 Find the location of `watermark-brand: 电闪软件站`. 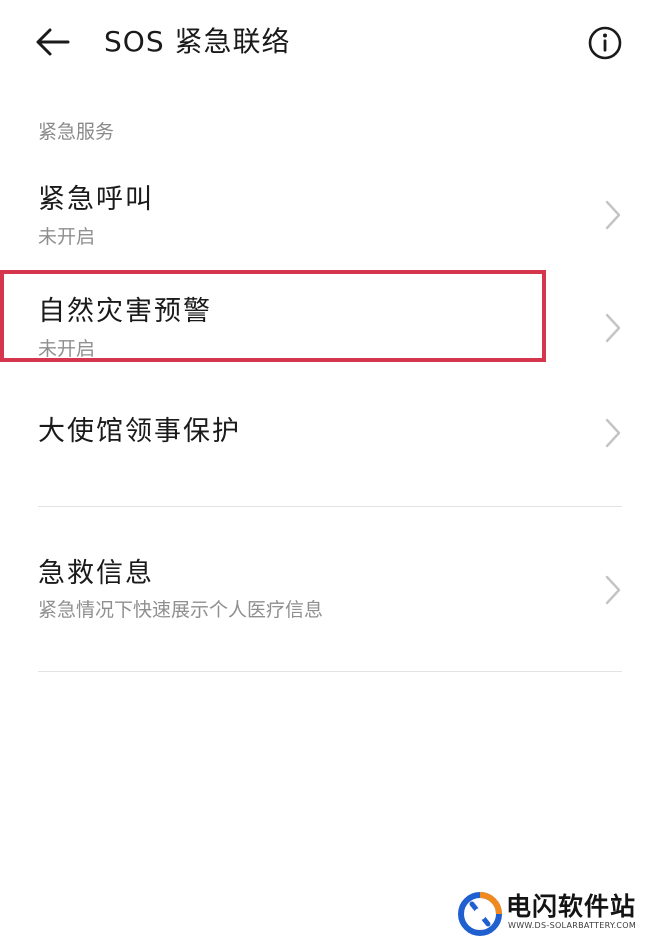

watermark-brand: 电闪软件站 is located at coordinates (571, 906).